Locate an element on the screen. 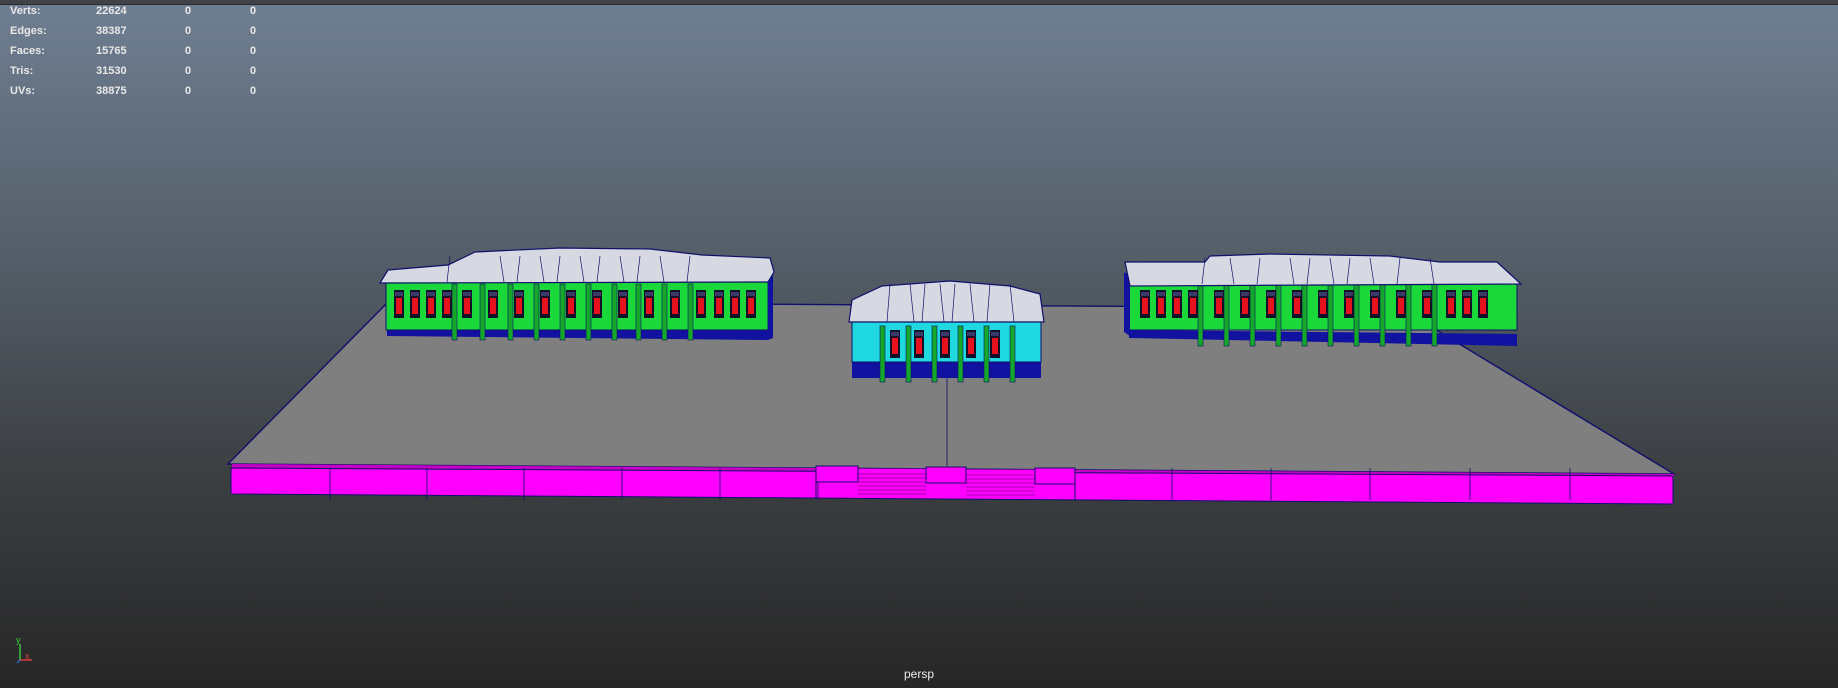 This screenshot has height=688, width=1838. left-building is located at coordinates (576, 294).